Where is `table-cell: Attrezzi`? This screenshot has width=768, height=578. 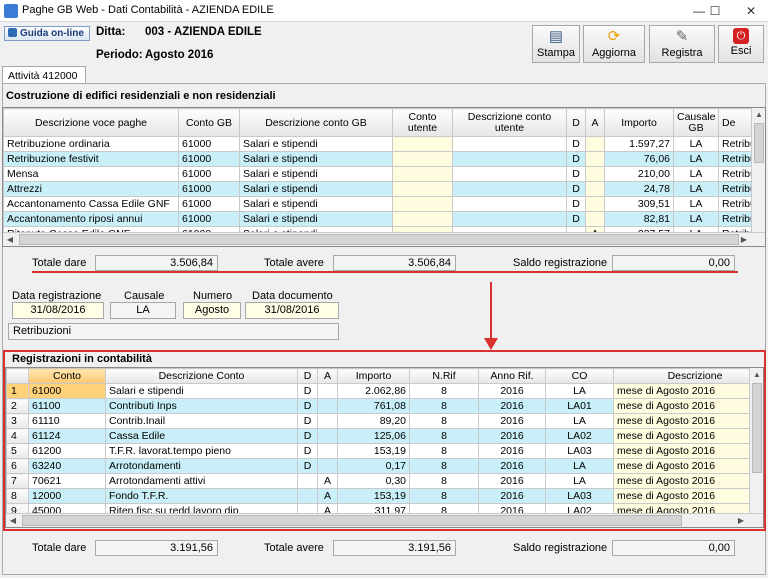
table-cell: Attrezzi is located at coordinates (91, 189).